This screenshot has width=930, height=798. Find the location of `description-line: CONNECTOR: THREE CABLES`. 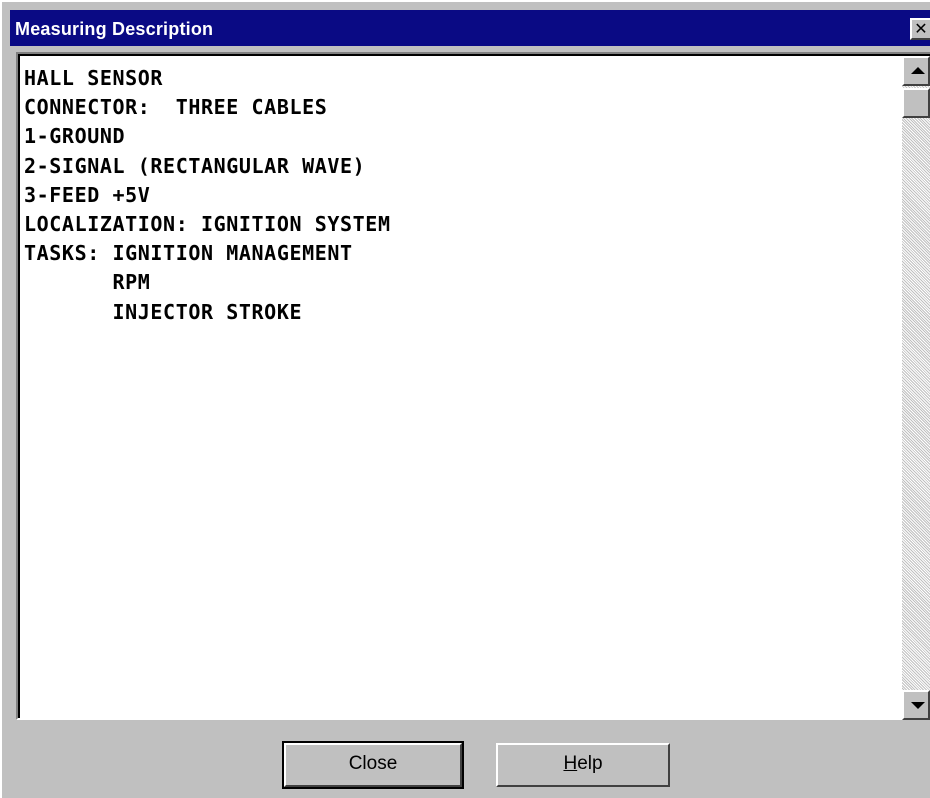

description-line: CONNECTOR: THREE CABLES is located at coordinates (176, 107).